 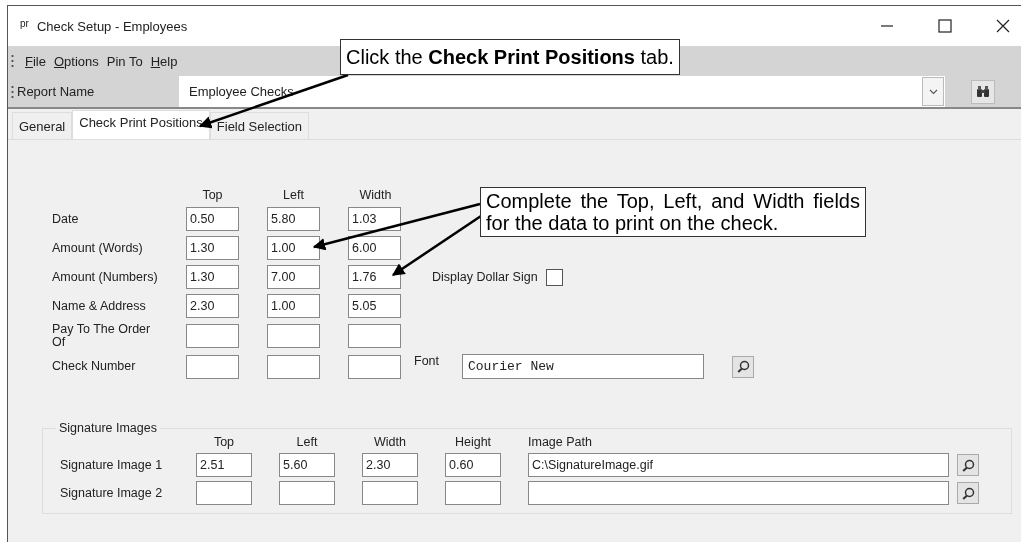 What do you see at coordinates (293, 219) in the screenshot?
I see `input-field: 5.80` at bounding box center [293, 219].